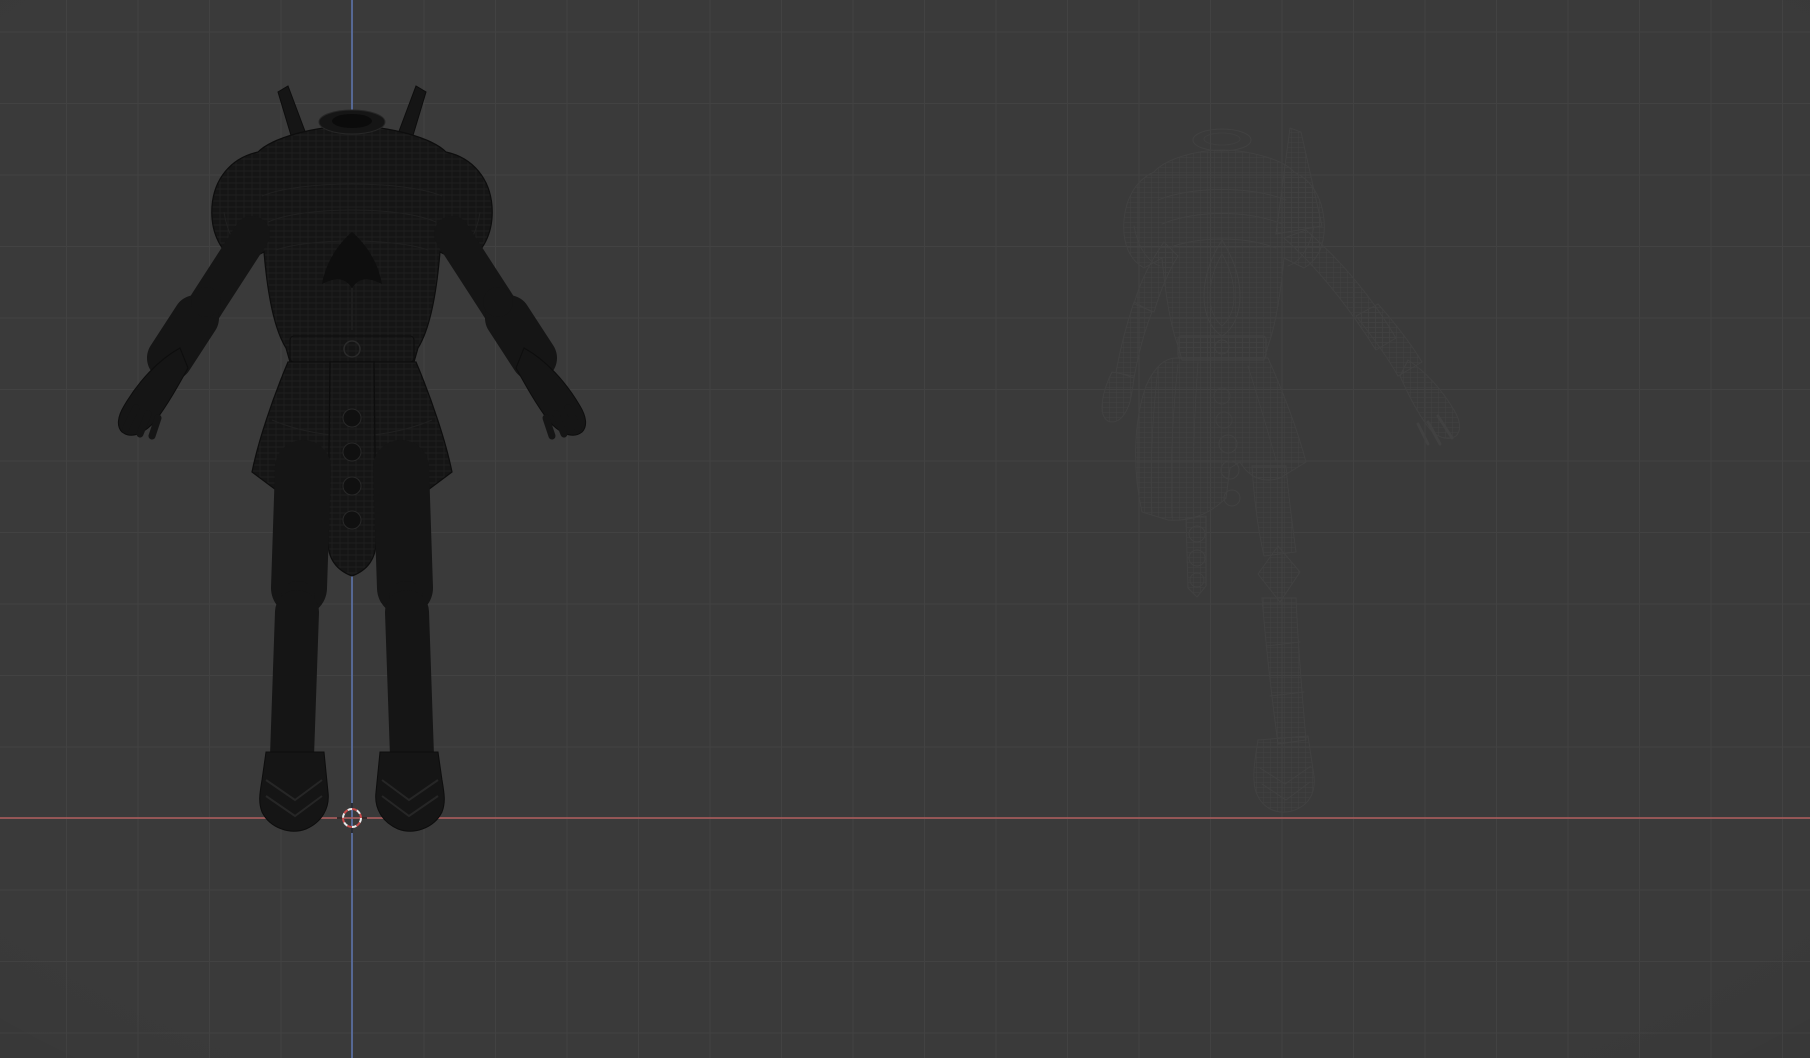 The image size is (1810, 1058). What do you see at coordinates (352, 818) in the screenshot?
I see `cursor-3d` at bounding box center [352, 818].